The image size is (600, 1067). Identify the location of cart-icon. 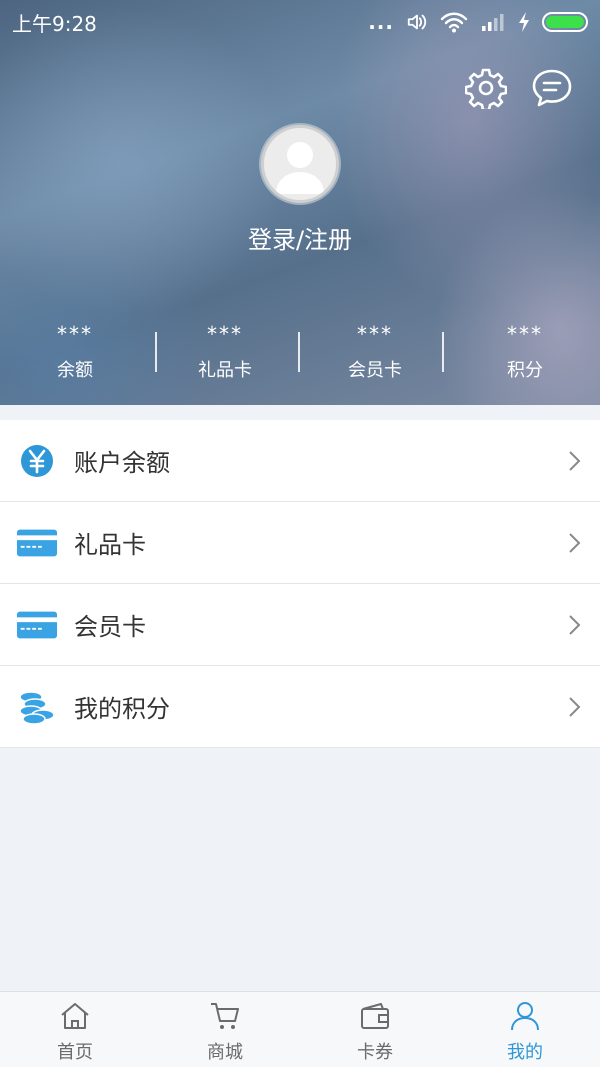
(225, 1016).